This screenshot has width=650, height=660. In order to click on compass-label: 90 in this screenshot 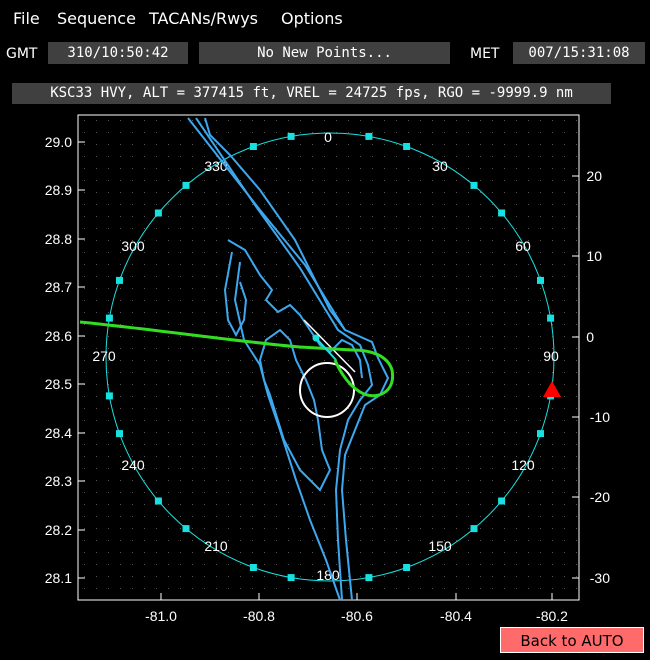, I will do `click(551, 356)`.